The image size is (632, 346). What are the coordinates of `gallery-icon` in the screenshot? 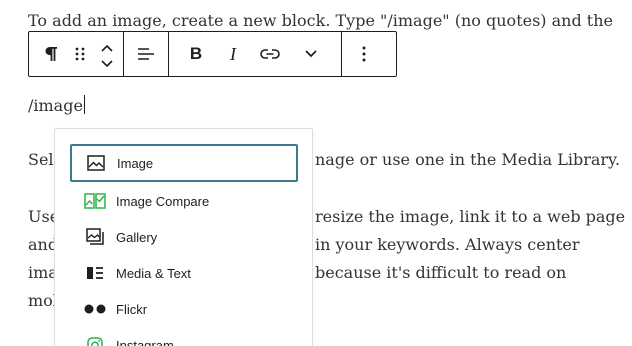 It's located at (95, 237).